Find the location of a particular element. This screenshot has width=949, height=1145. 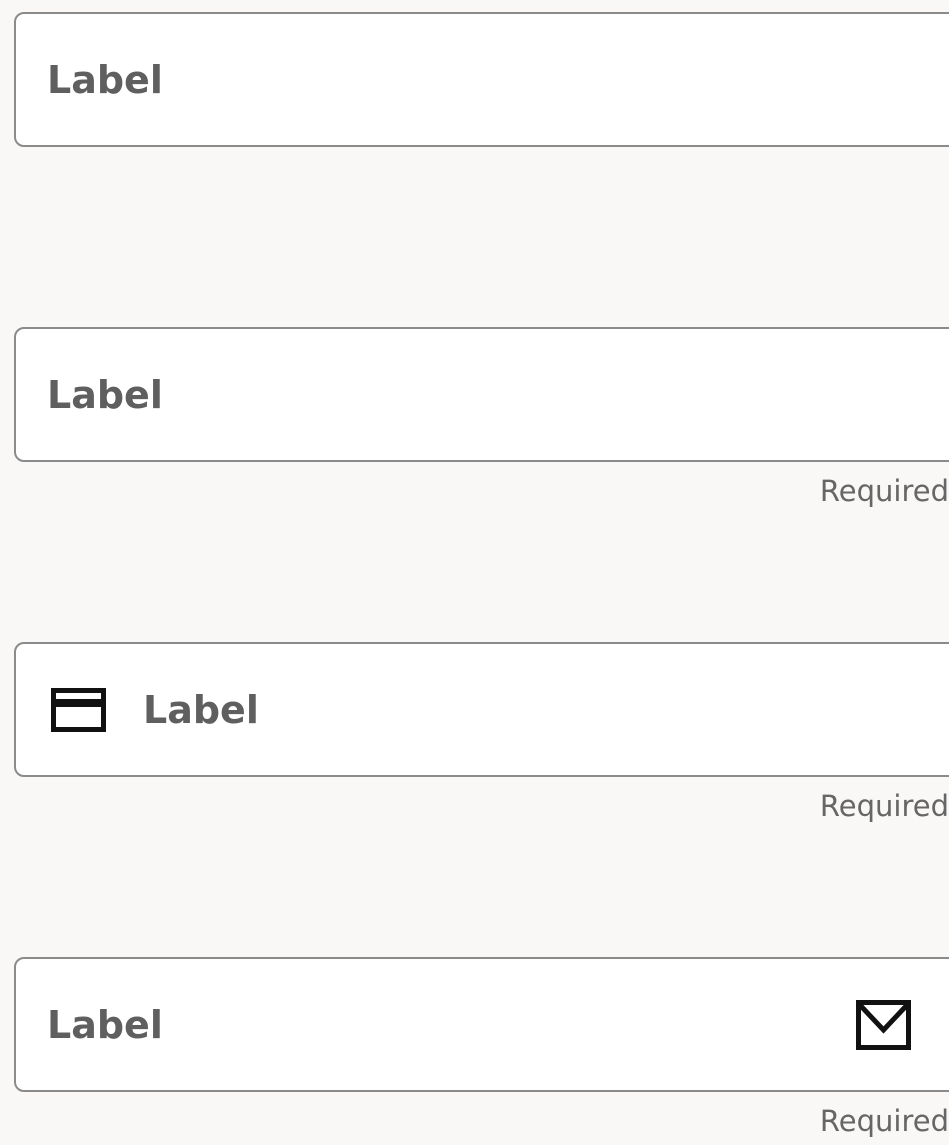

credit-card-icon is located at coordinates (78, 709).